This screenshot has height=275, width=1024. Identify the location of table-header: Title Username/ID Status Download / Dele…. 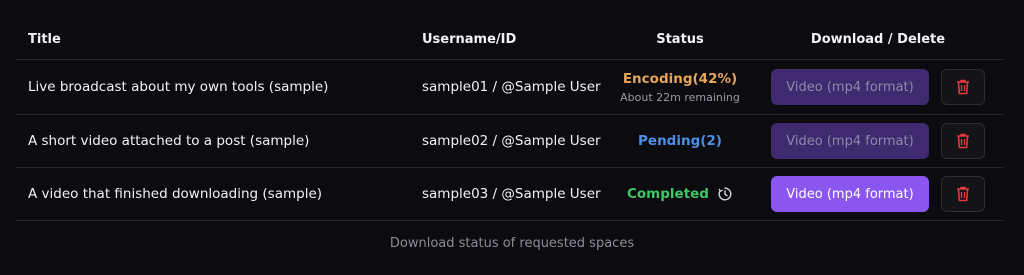
(510, 40).